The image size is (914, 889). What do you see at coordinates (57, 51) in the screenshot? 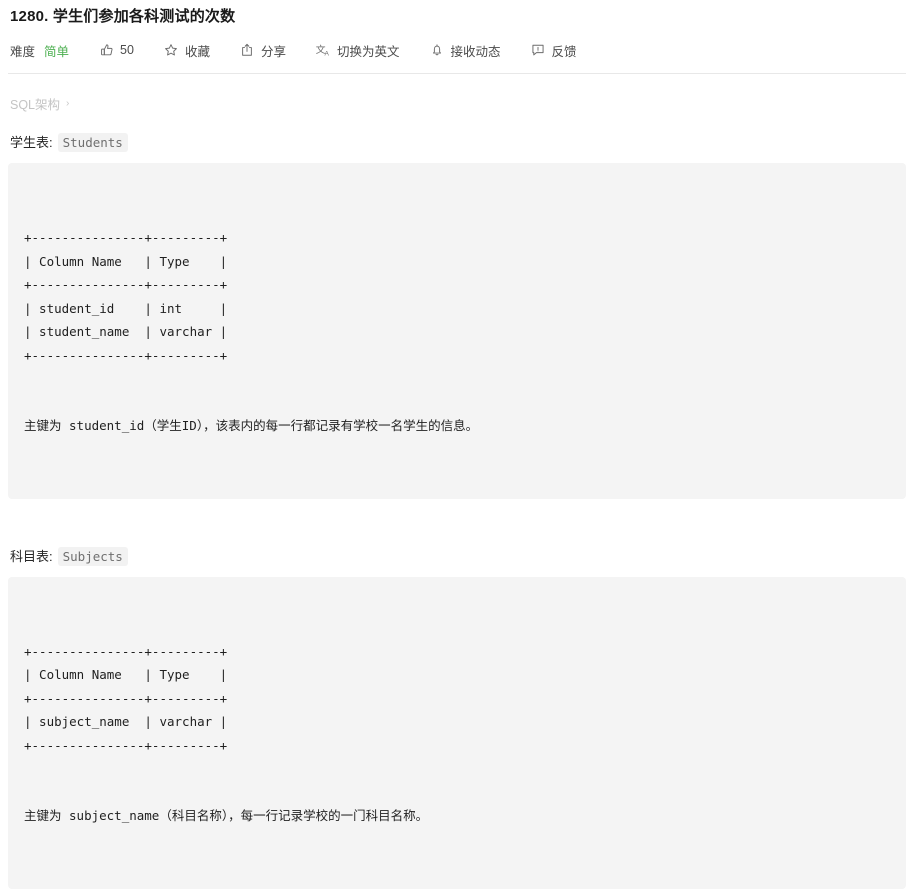
I see `difficulty-value: 简单` at bounding box center [57, 51].